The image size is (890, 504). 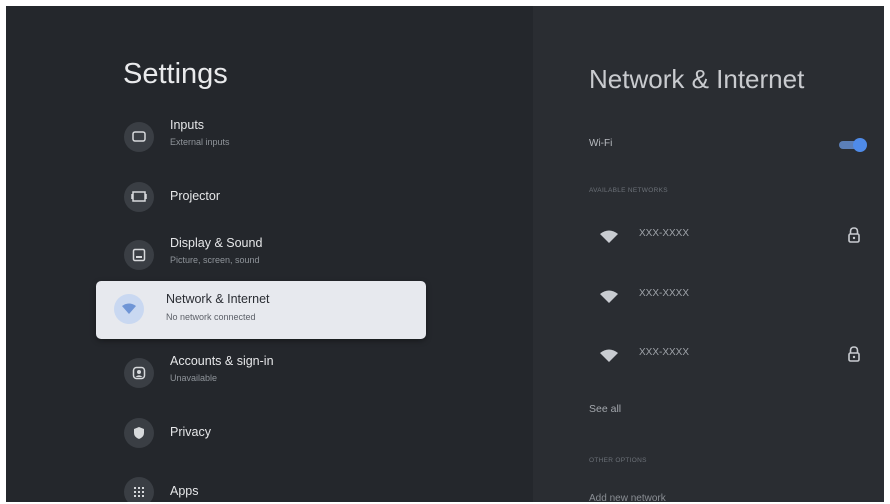 I want to click on menu-item-accounts: Accounts & sign-in Unavailable, so click(x=264, y=373).